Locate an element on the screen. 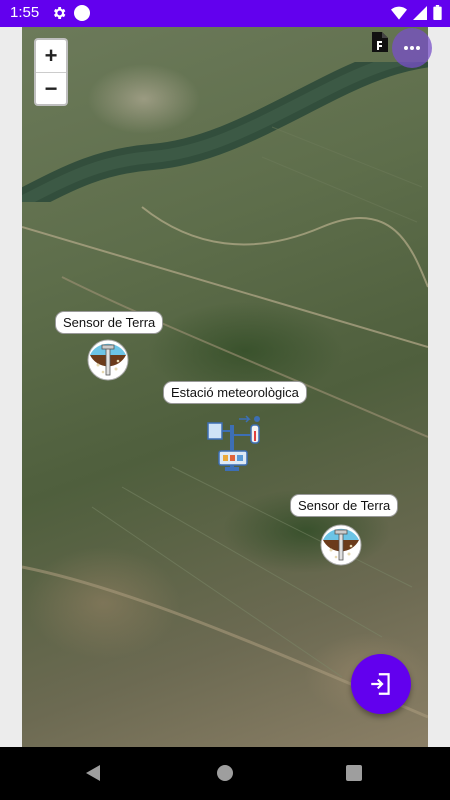  document-icon is located at coordinates (379, 42).